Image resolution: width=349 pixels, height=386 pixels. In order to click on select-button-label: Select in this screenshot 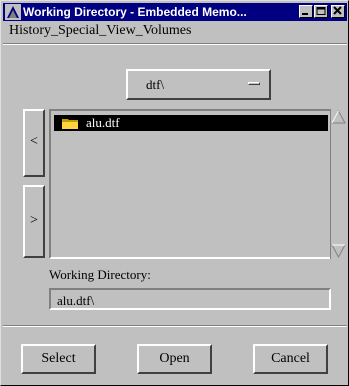, I will do `click(58, 358)`.